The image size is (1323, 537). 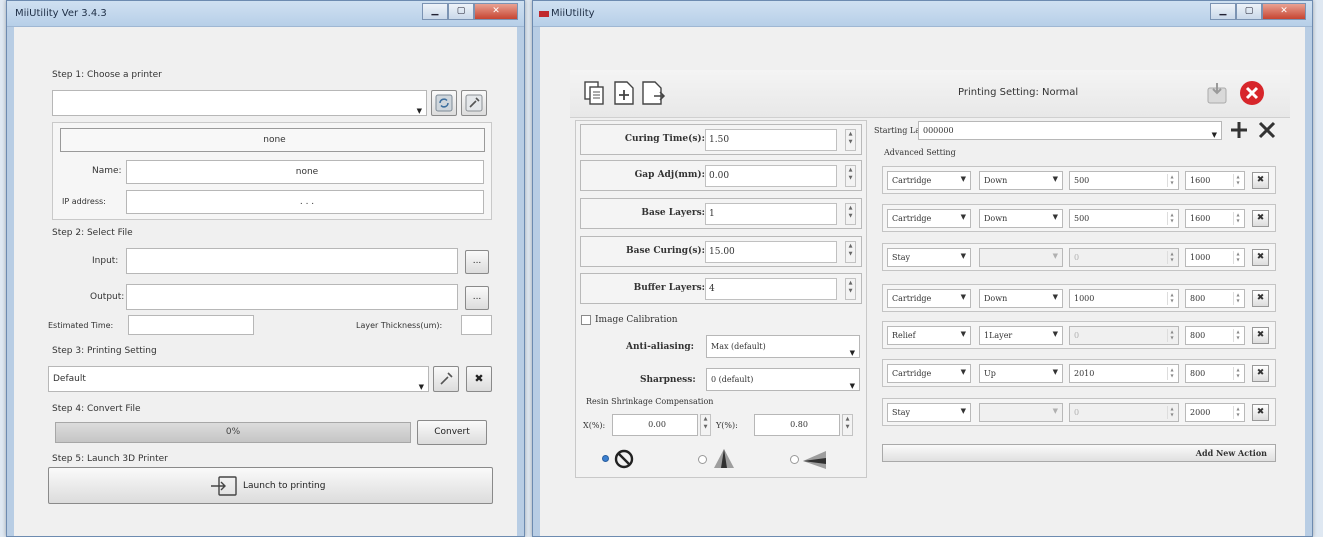 I want to click on new-setting-button, so click(x=624, y=94).